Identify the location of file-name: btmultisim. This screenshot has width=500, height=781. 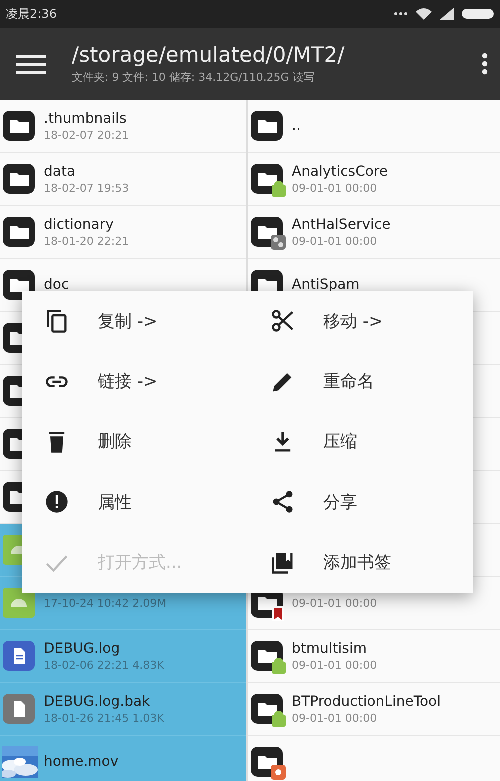
(330, 648).